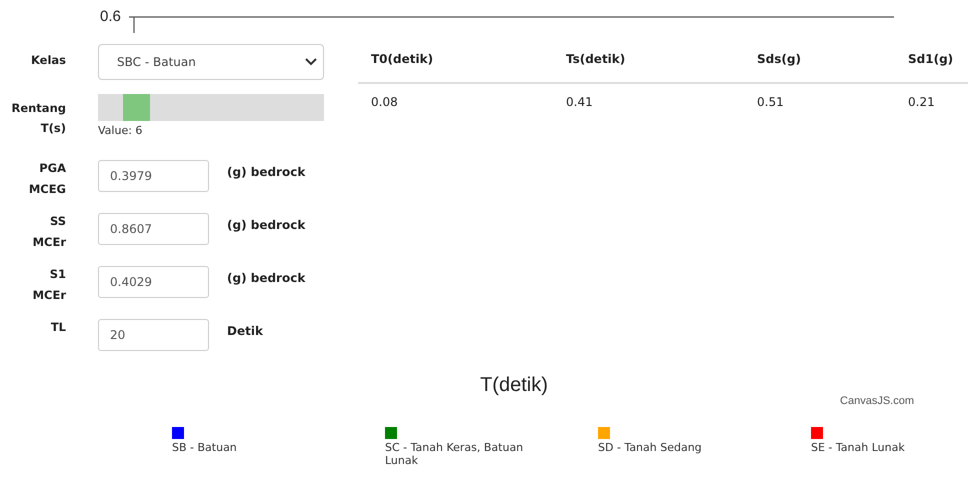  What do you see at coordinates (779, 59) in the screenshot?
I see `column-header: Sds(g)` at bounding box center [779, 59].